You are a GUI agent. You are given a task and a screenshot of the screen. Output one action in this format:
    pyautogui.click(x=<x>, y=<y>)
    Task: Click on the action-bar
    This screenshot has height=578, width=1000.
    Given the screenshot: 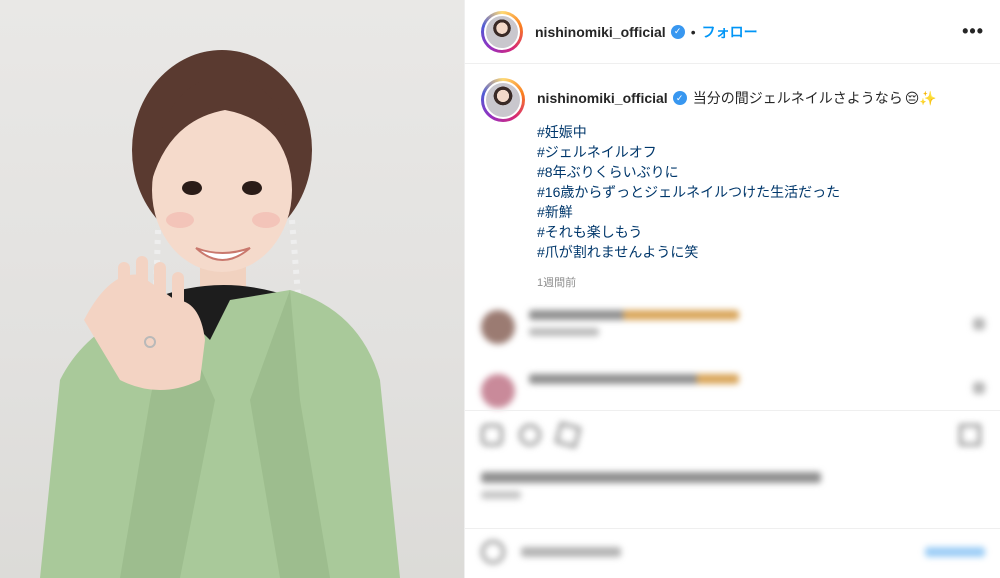 What is the action you would take?
    pyautogui.click(x=733, y=436)
    